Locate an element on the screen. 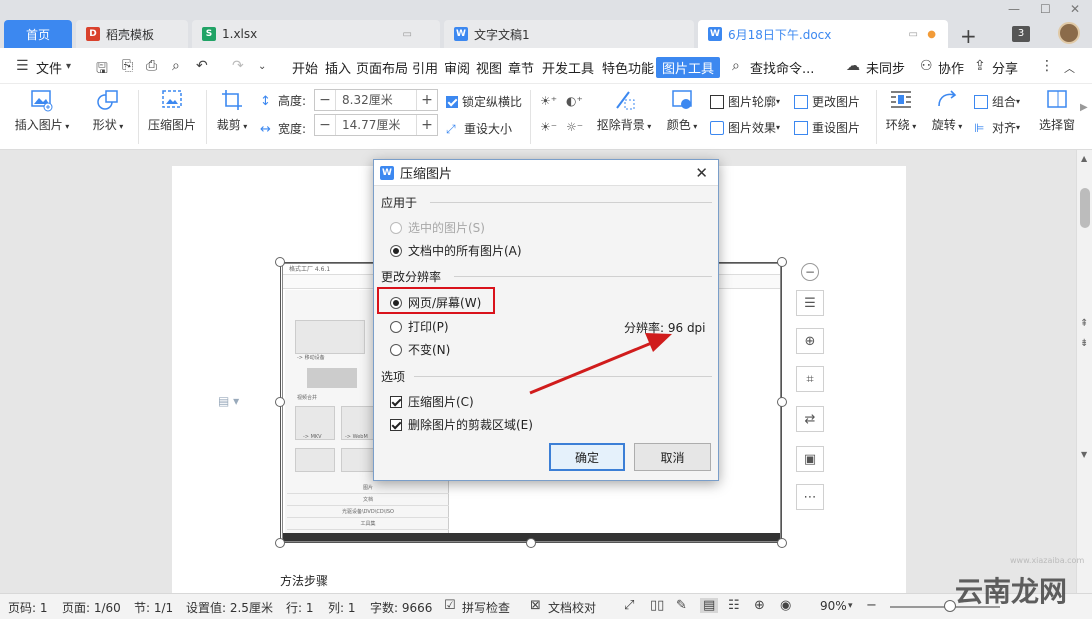 This screenshot has width=1092, height=619. picture-effect-button: 图片效果 ▾ is located at coordinates (745, 127).